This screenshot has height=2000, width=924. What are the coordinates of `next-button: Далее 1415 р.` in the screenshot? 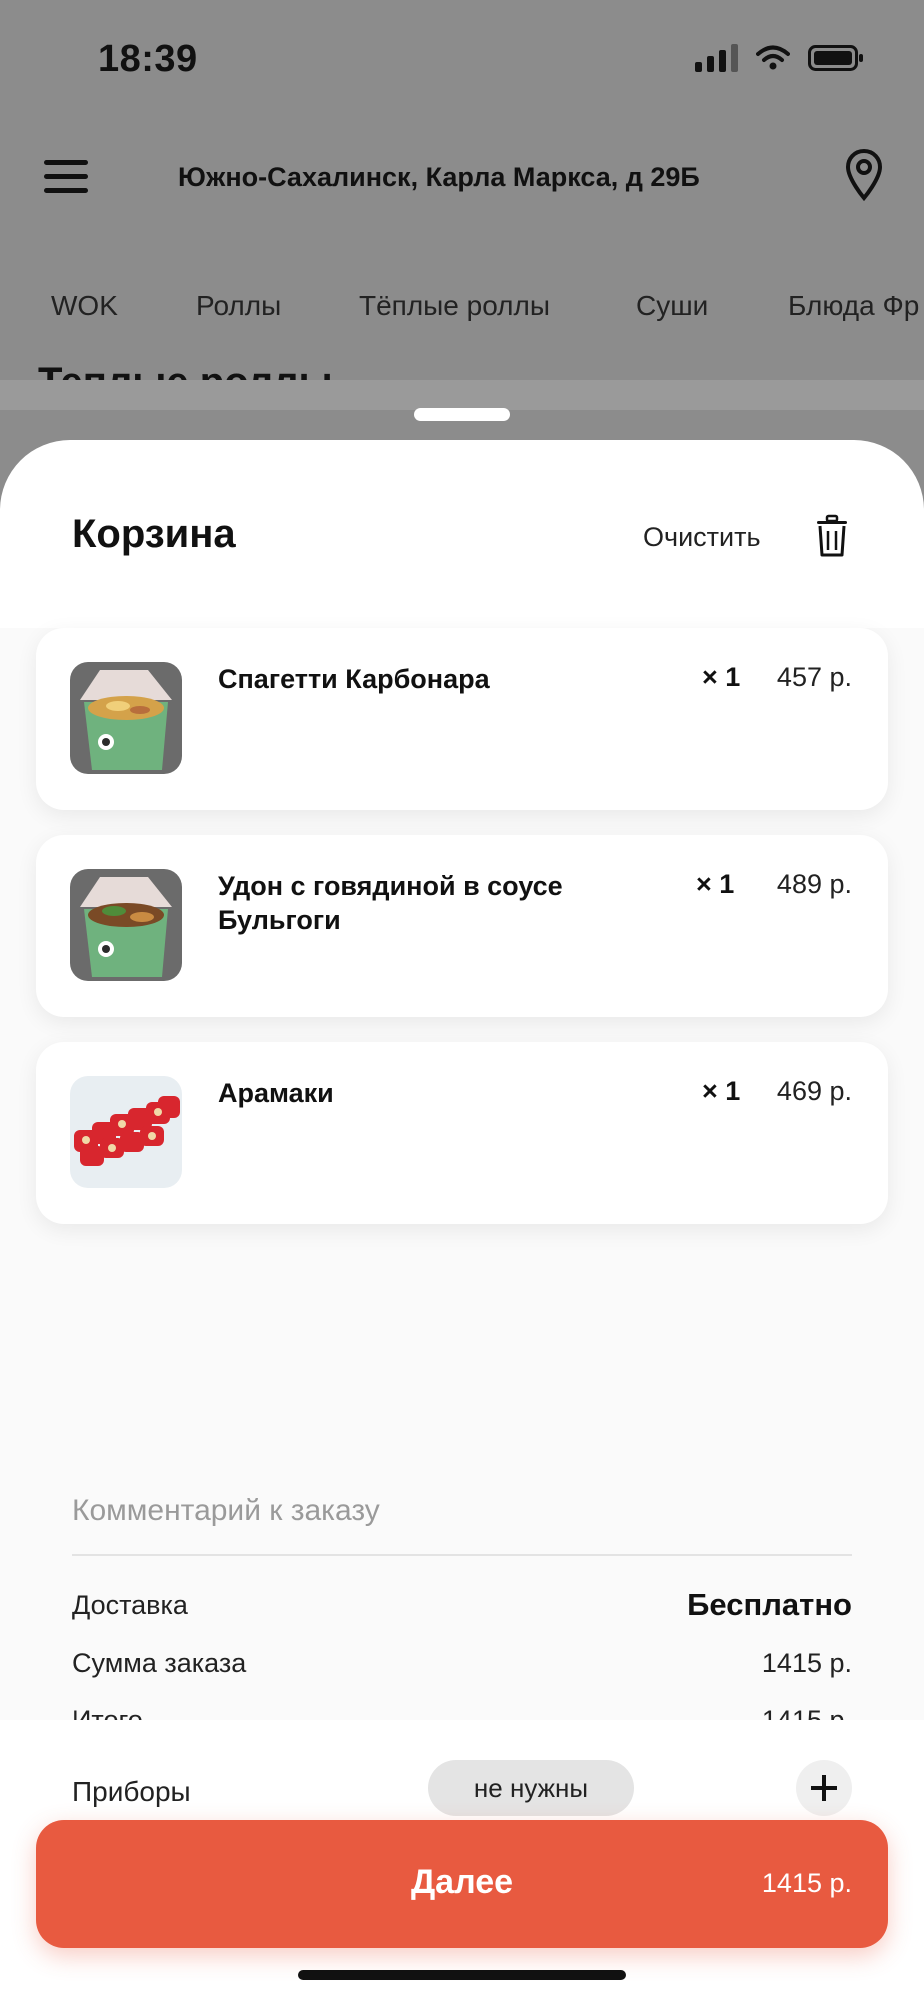 It's located at (462, 1884).